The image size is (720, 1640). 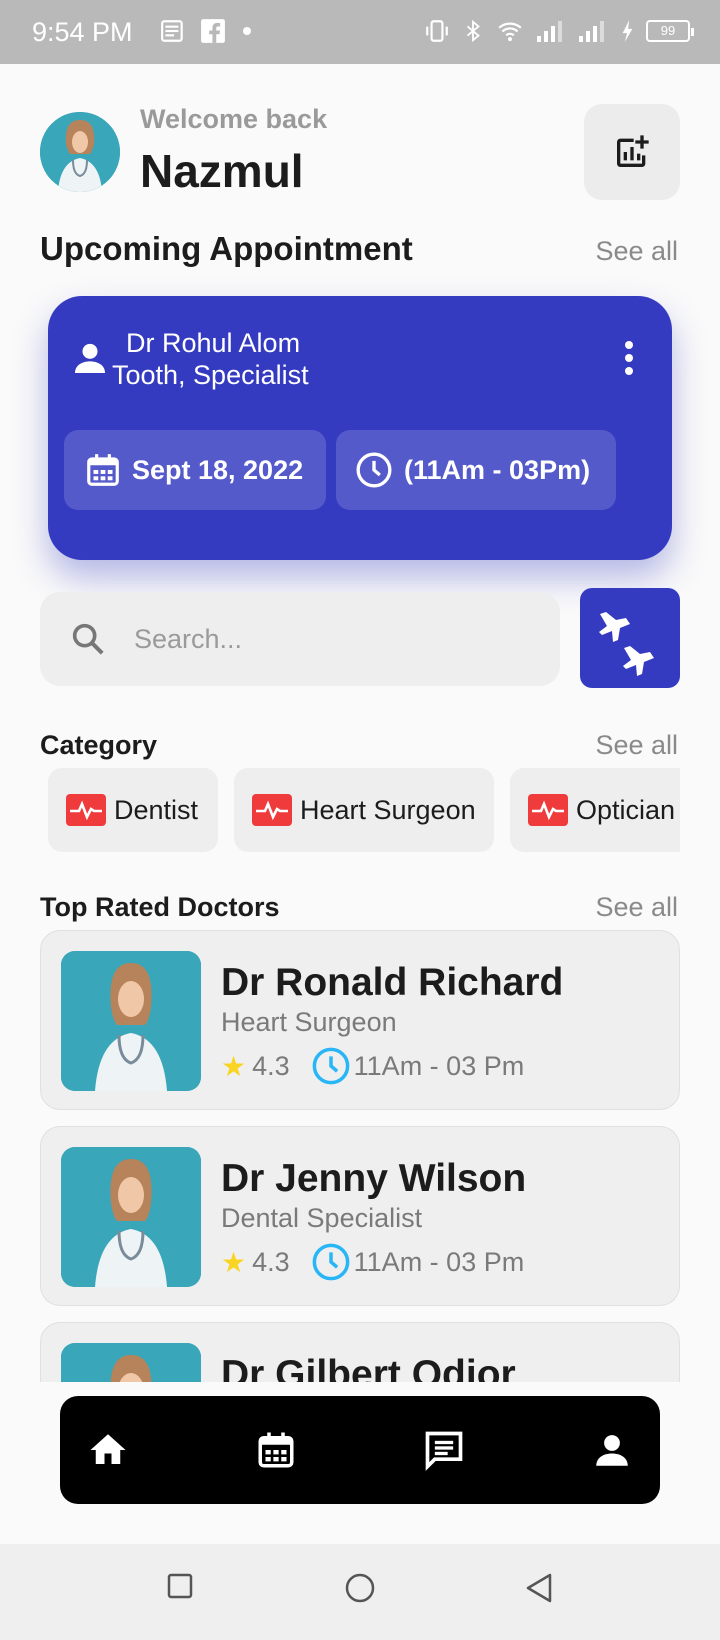 I want to click on appointment-time: (11Am - 03Pm), so click(x=497, y=469).